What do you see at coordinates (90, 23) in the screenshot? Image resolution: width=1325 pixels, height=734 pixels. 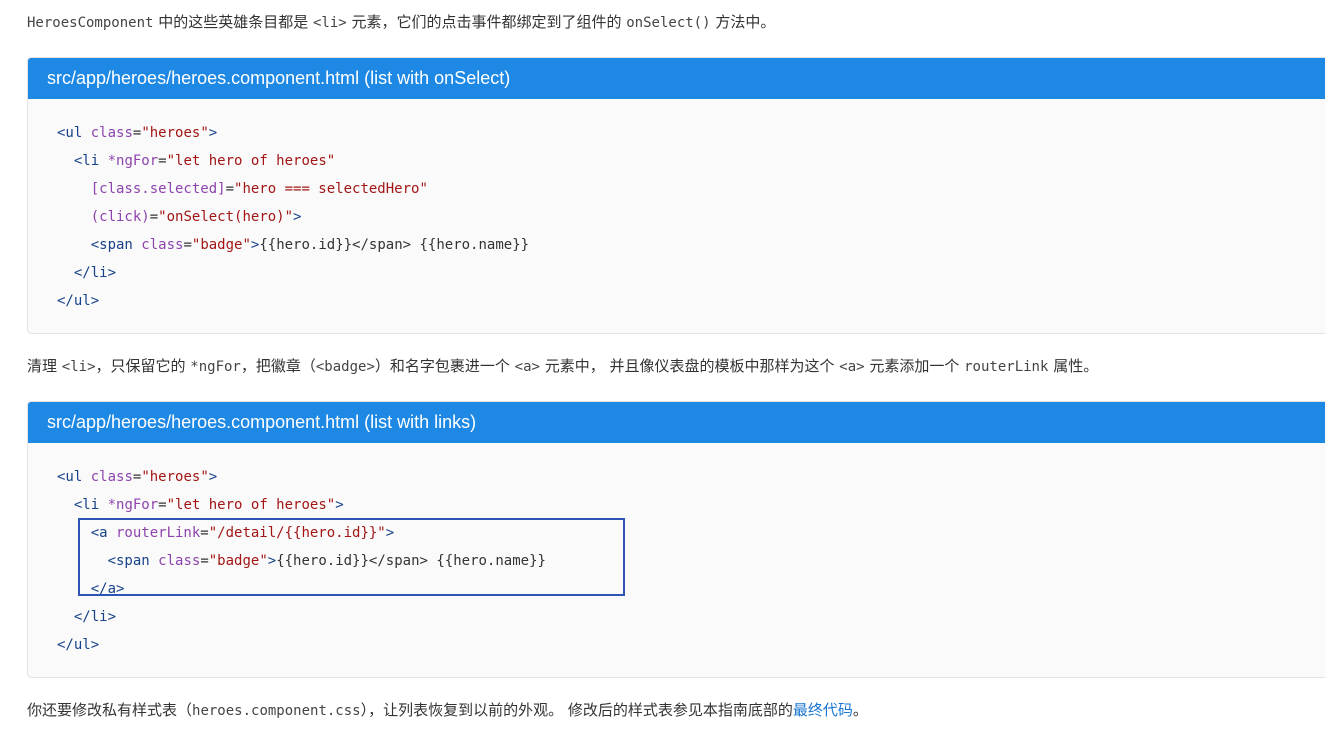 I see `inline-code: HeroesComponent` at bounding box center [90, 23].